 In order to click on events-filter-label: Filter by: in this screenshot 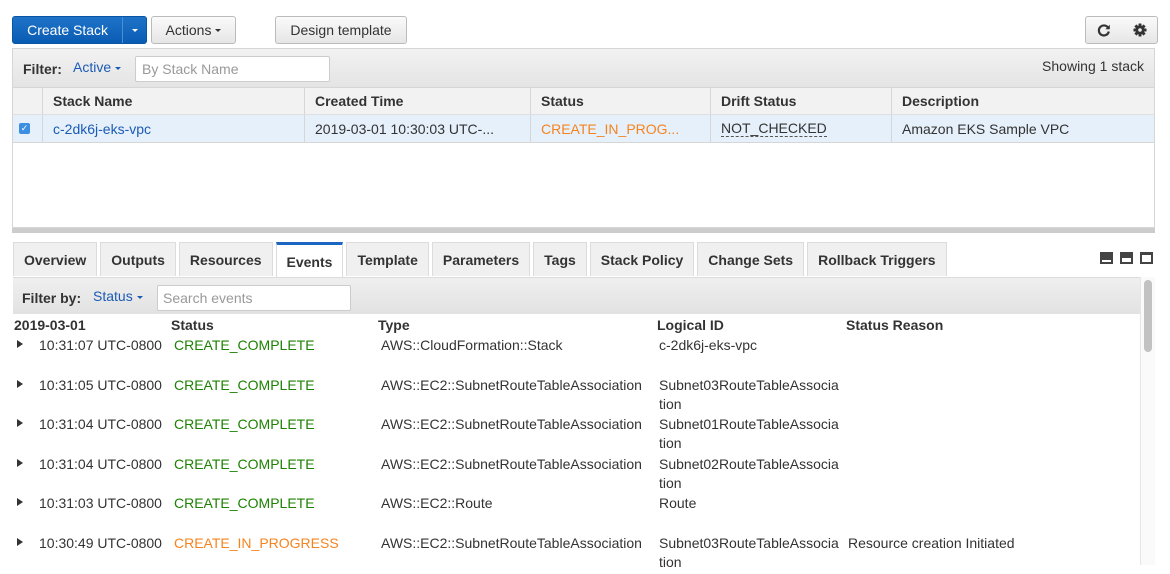, I will do `click(52, 298)`.